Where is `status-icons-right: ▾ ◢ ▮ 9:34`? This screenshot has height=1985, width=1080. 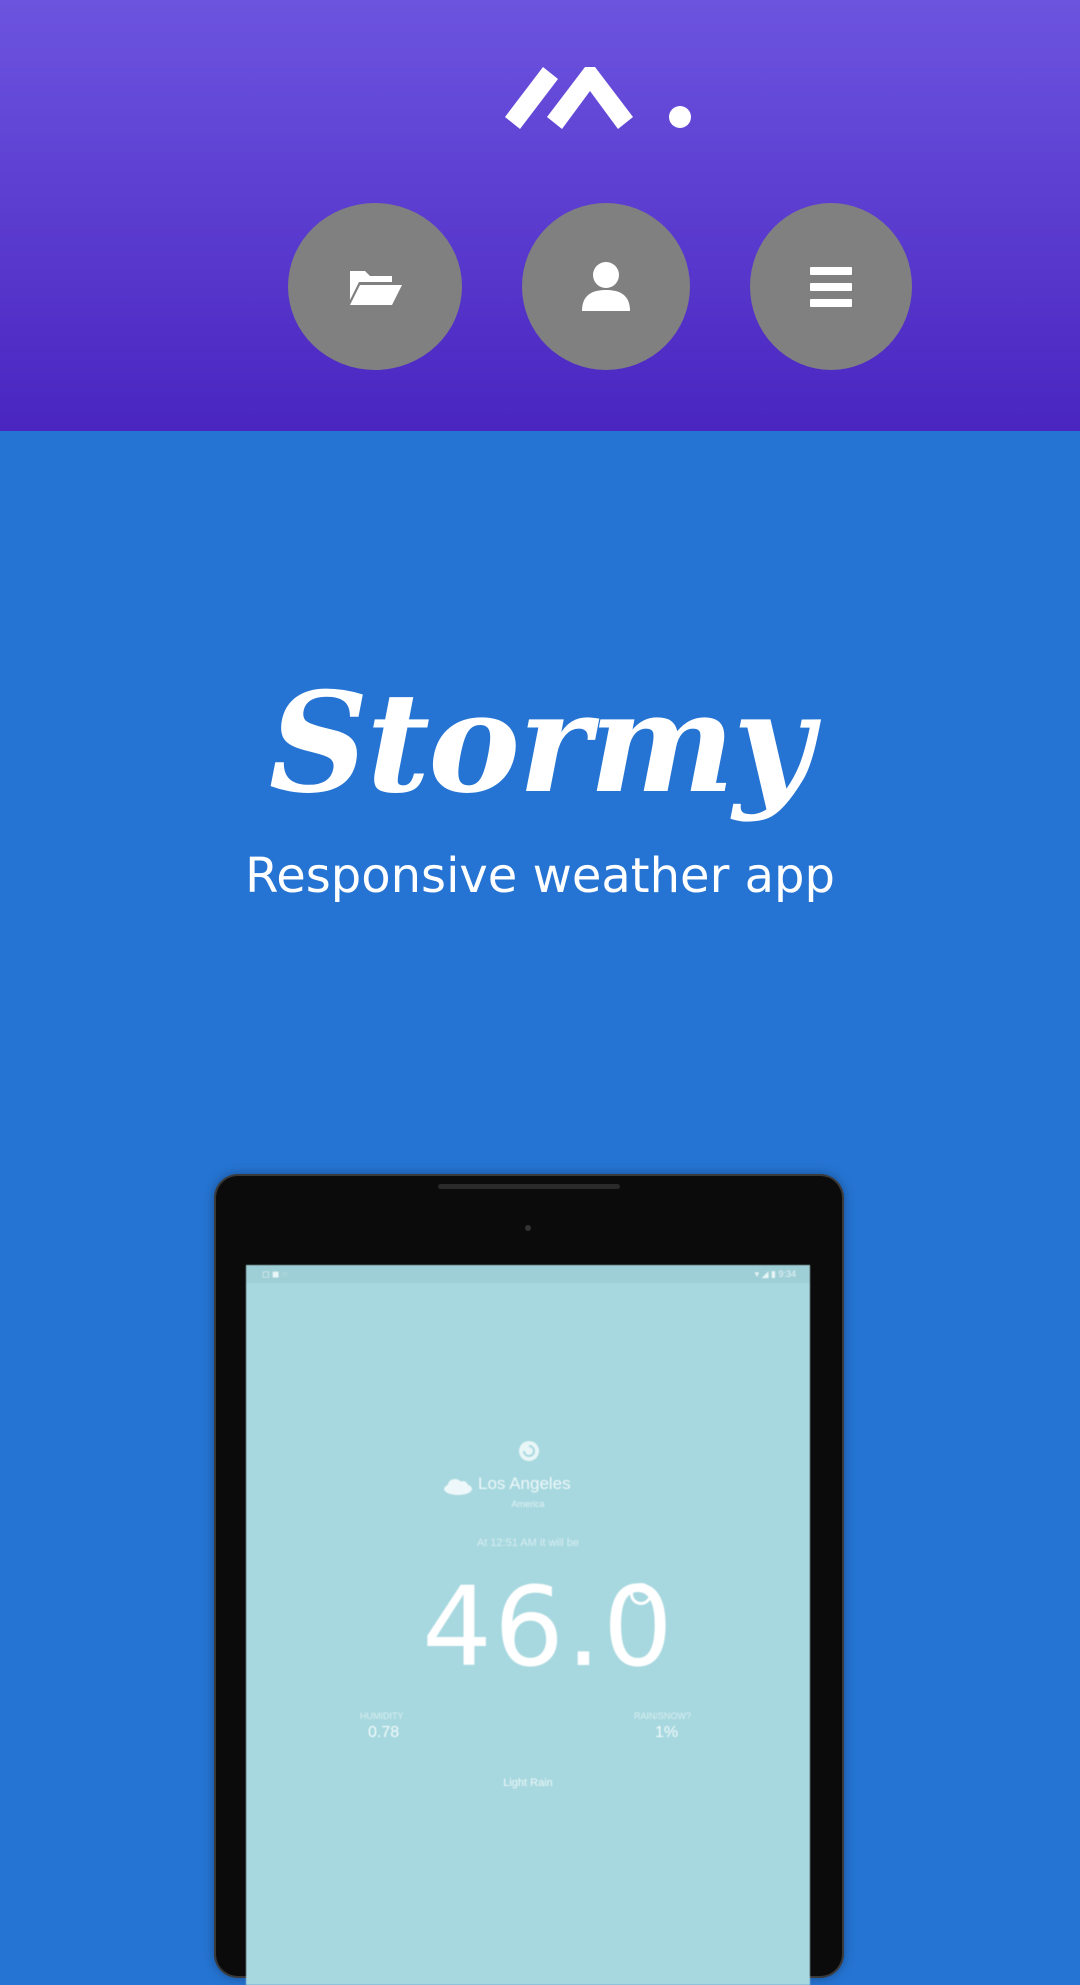 status-icons-right: ▾ ◢ ▮ 9:34 is located at coordinates (775, 1274).